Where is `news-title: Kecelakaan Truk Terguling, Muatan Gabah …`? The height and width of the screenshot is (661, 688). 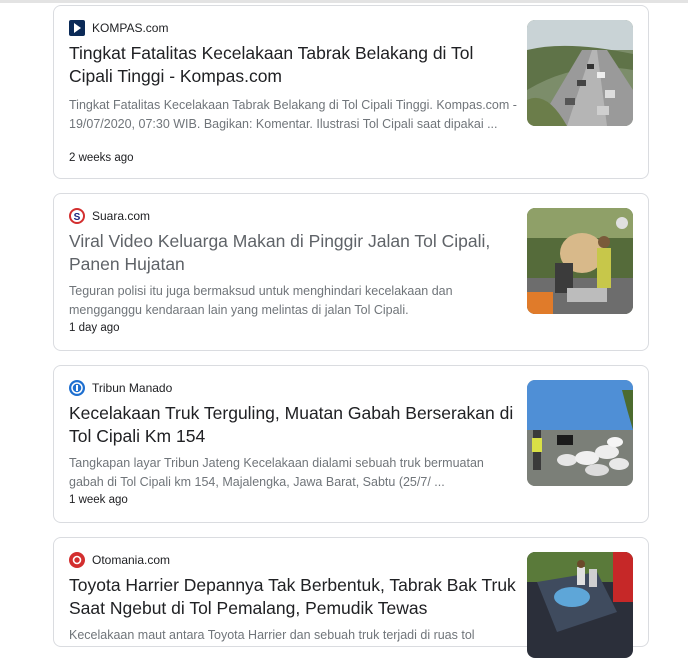 news-title: Kecelakaan Truk Terguling, Muatan Gabah … is located at coordinates (294, 425).